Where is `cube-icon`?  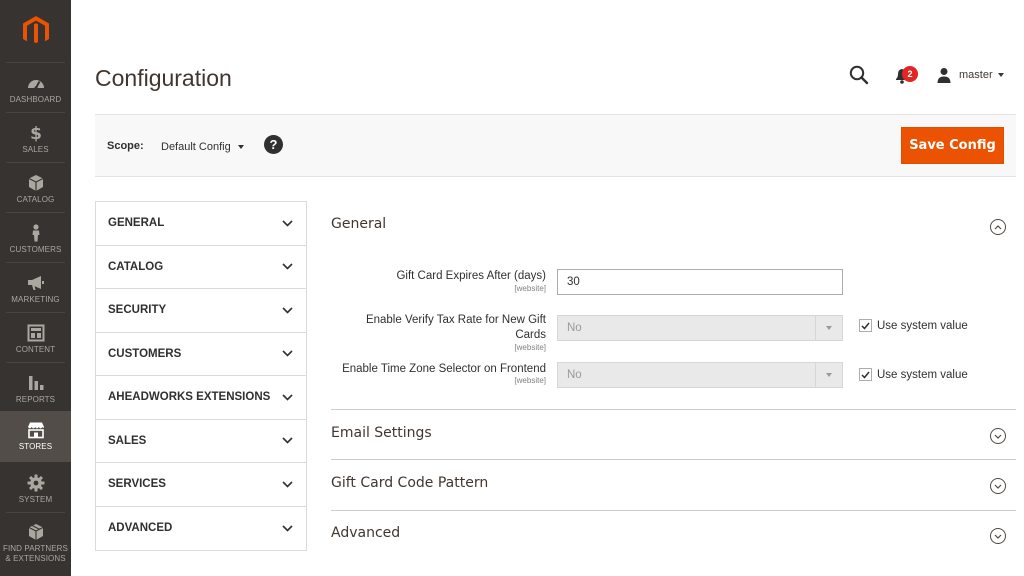
cube-icon is located at coordinates (35, 182).